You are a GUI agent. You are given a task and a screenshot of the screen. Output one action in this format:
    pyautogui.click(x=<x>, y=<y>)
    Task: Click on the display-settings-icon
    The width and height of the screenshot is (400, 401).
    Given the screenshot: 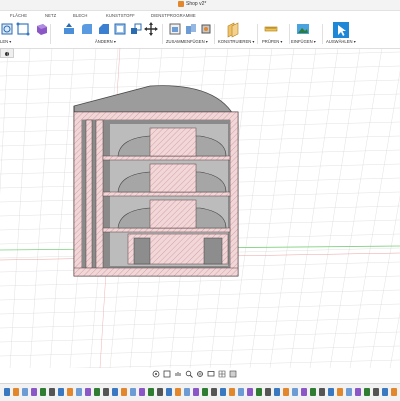 What is the action you would take?
    pyautogui.click(x=211, y=374)
    